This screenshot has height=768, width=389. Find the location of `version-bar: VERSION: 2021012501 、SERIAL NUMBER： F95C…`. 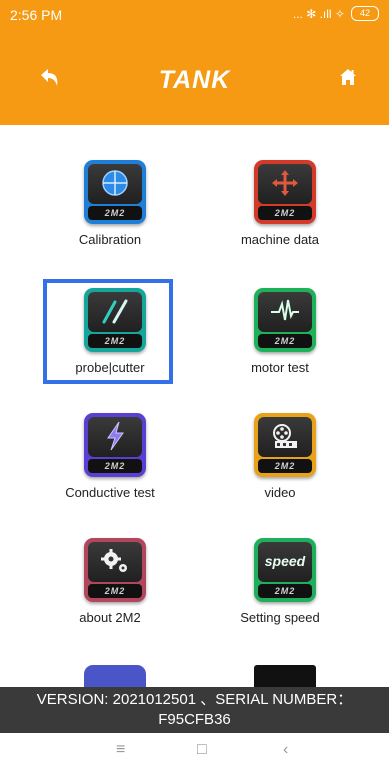

version-bar: VERSION: 2021012501 、SERIAL NUMBER： F95C… is located at coordinates (194, 710).